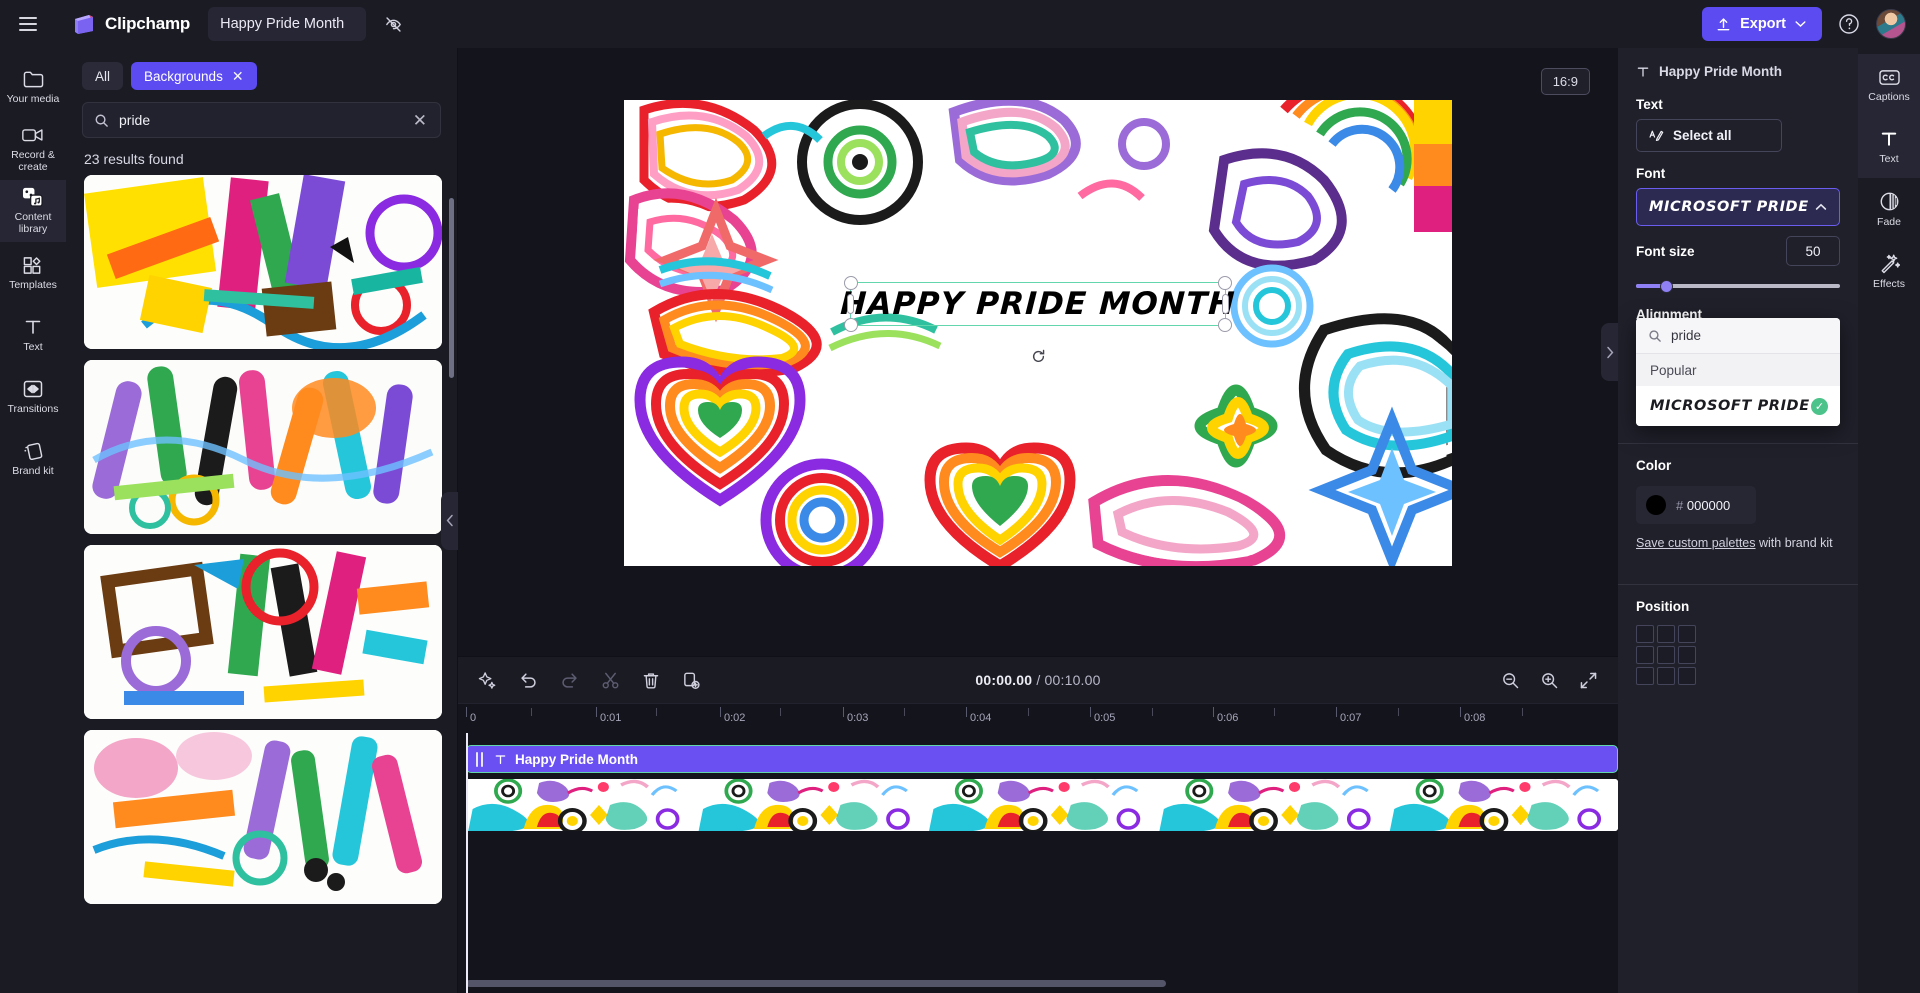  Describe the element at coordinates (1666, 286) in the screenshot. I see `slider-knob` at that location.